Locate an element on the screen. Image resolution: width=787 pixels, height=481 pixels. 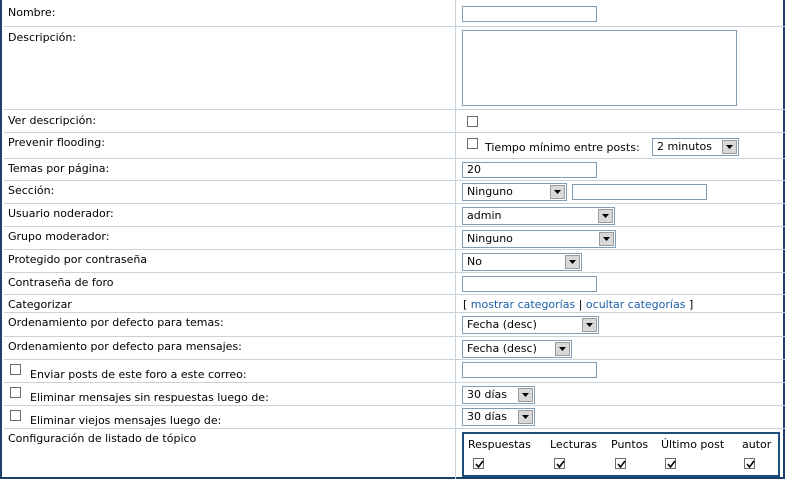
seccion-select: Ninguno is located at coordinates (514, 192).